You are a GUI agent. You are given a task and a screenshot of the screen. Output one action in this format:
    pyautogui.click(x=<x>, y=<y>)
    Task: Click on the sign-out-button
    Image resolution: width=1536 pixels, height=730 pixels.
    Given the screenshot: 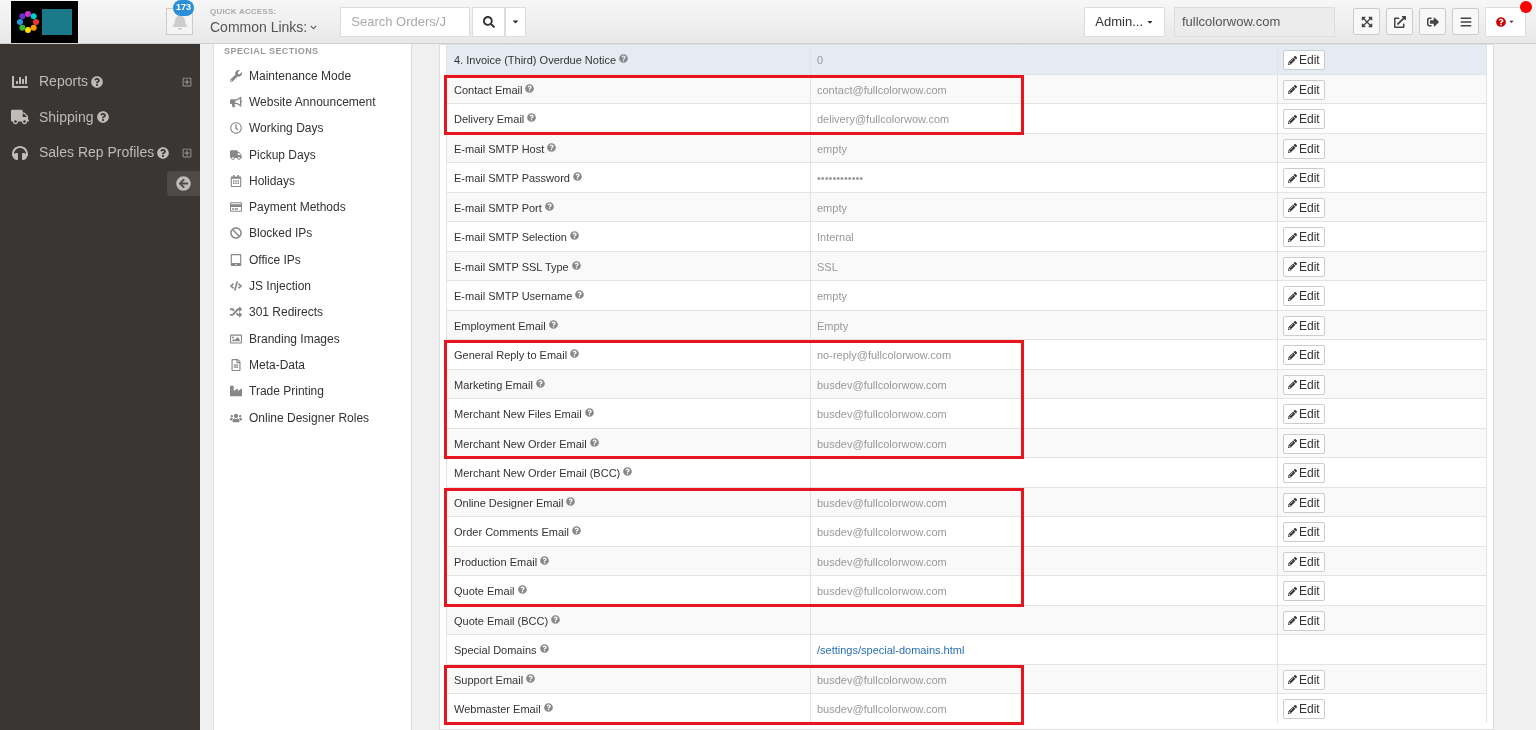 What is the action you would take?
    pyautogui.click(x=1432, y=21)
    